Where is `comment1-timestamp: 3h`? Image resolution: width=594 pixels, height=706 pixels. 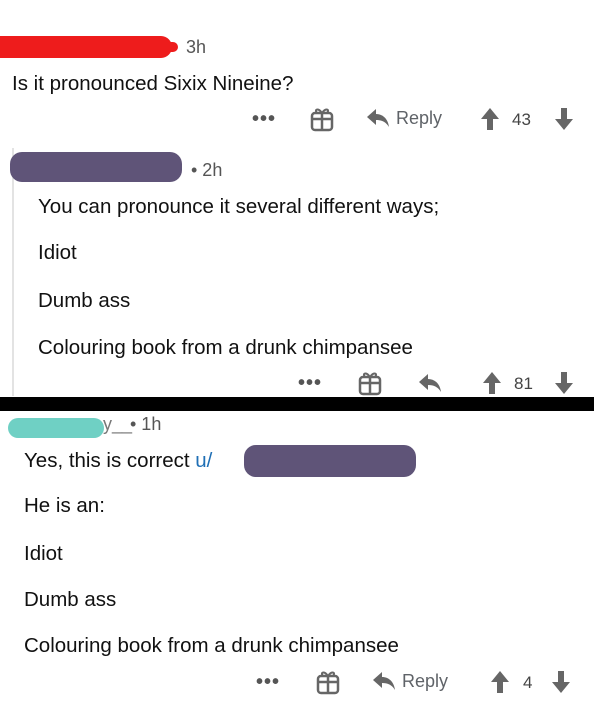 comment1-timestamp: 3h is located at coordinates (196, 47).